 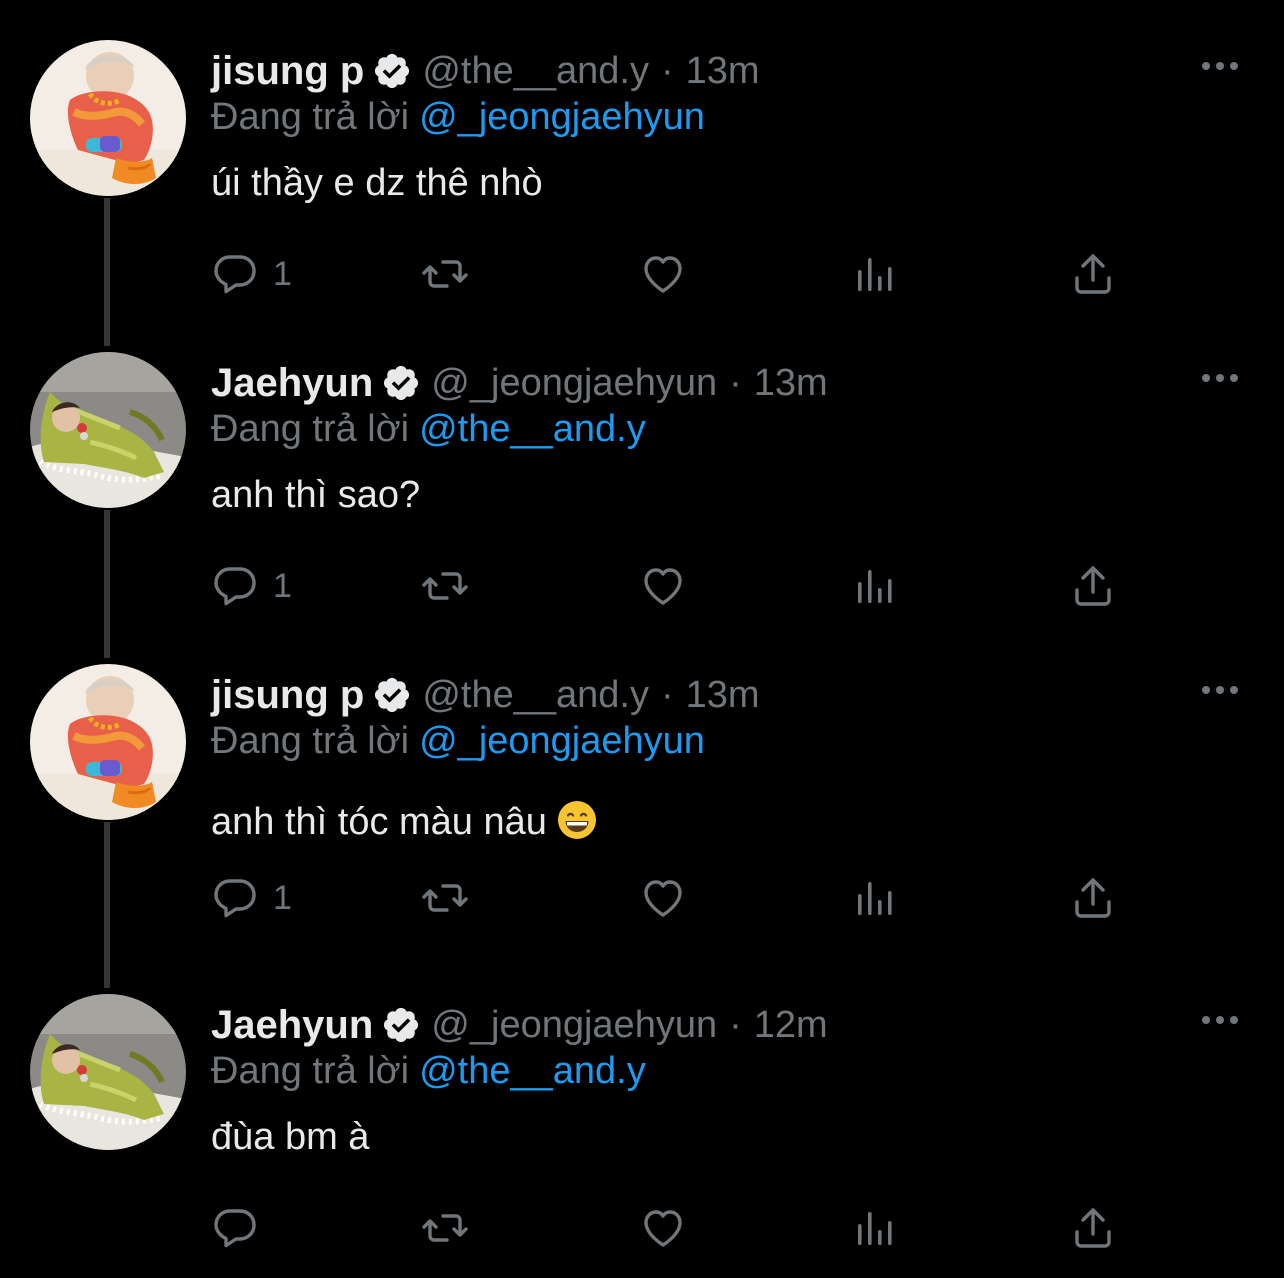 What do you see at coordinates (577, 820) in the screenshot?
I see `grinning-face-emoji` at bounding box center [577, 820].